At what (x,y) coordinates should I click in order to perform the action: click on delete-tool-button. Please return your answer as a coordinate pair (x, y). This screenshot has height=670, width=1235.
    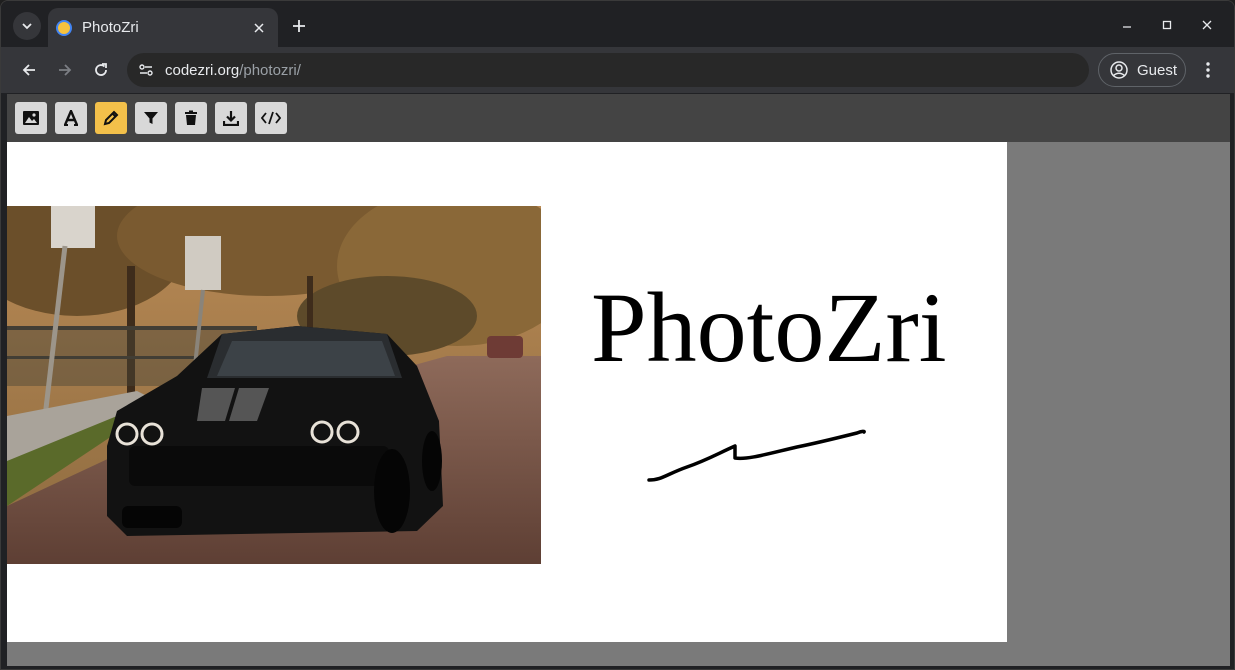
    Looking at the image, I should click on (191, 118).